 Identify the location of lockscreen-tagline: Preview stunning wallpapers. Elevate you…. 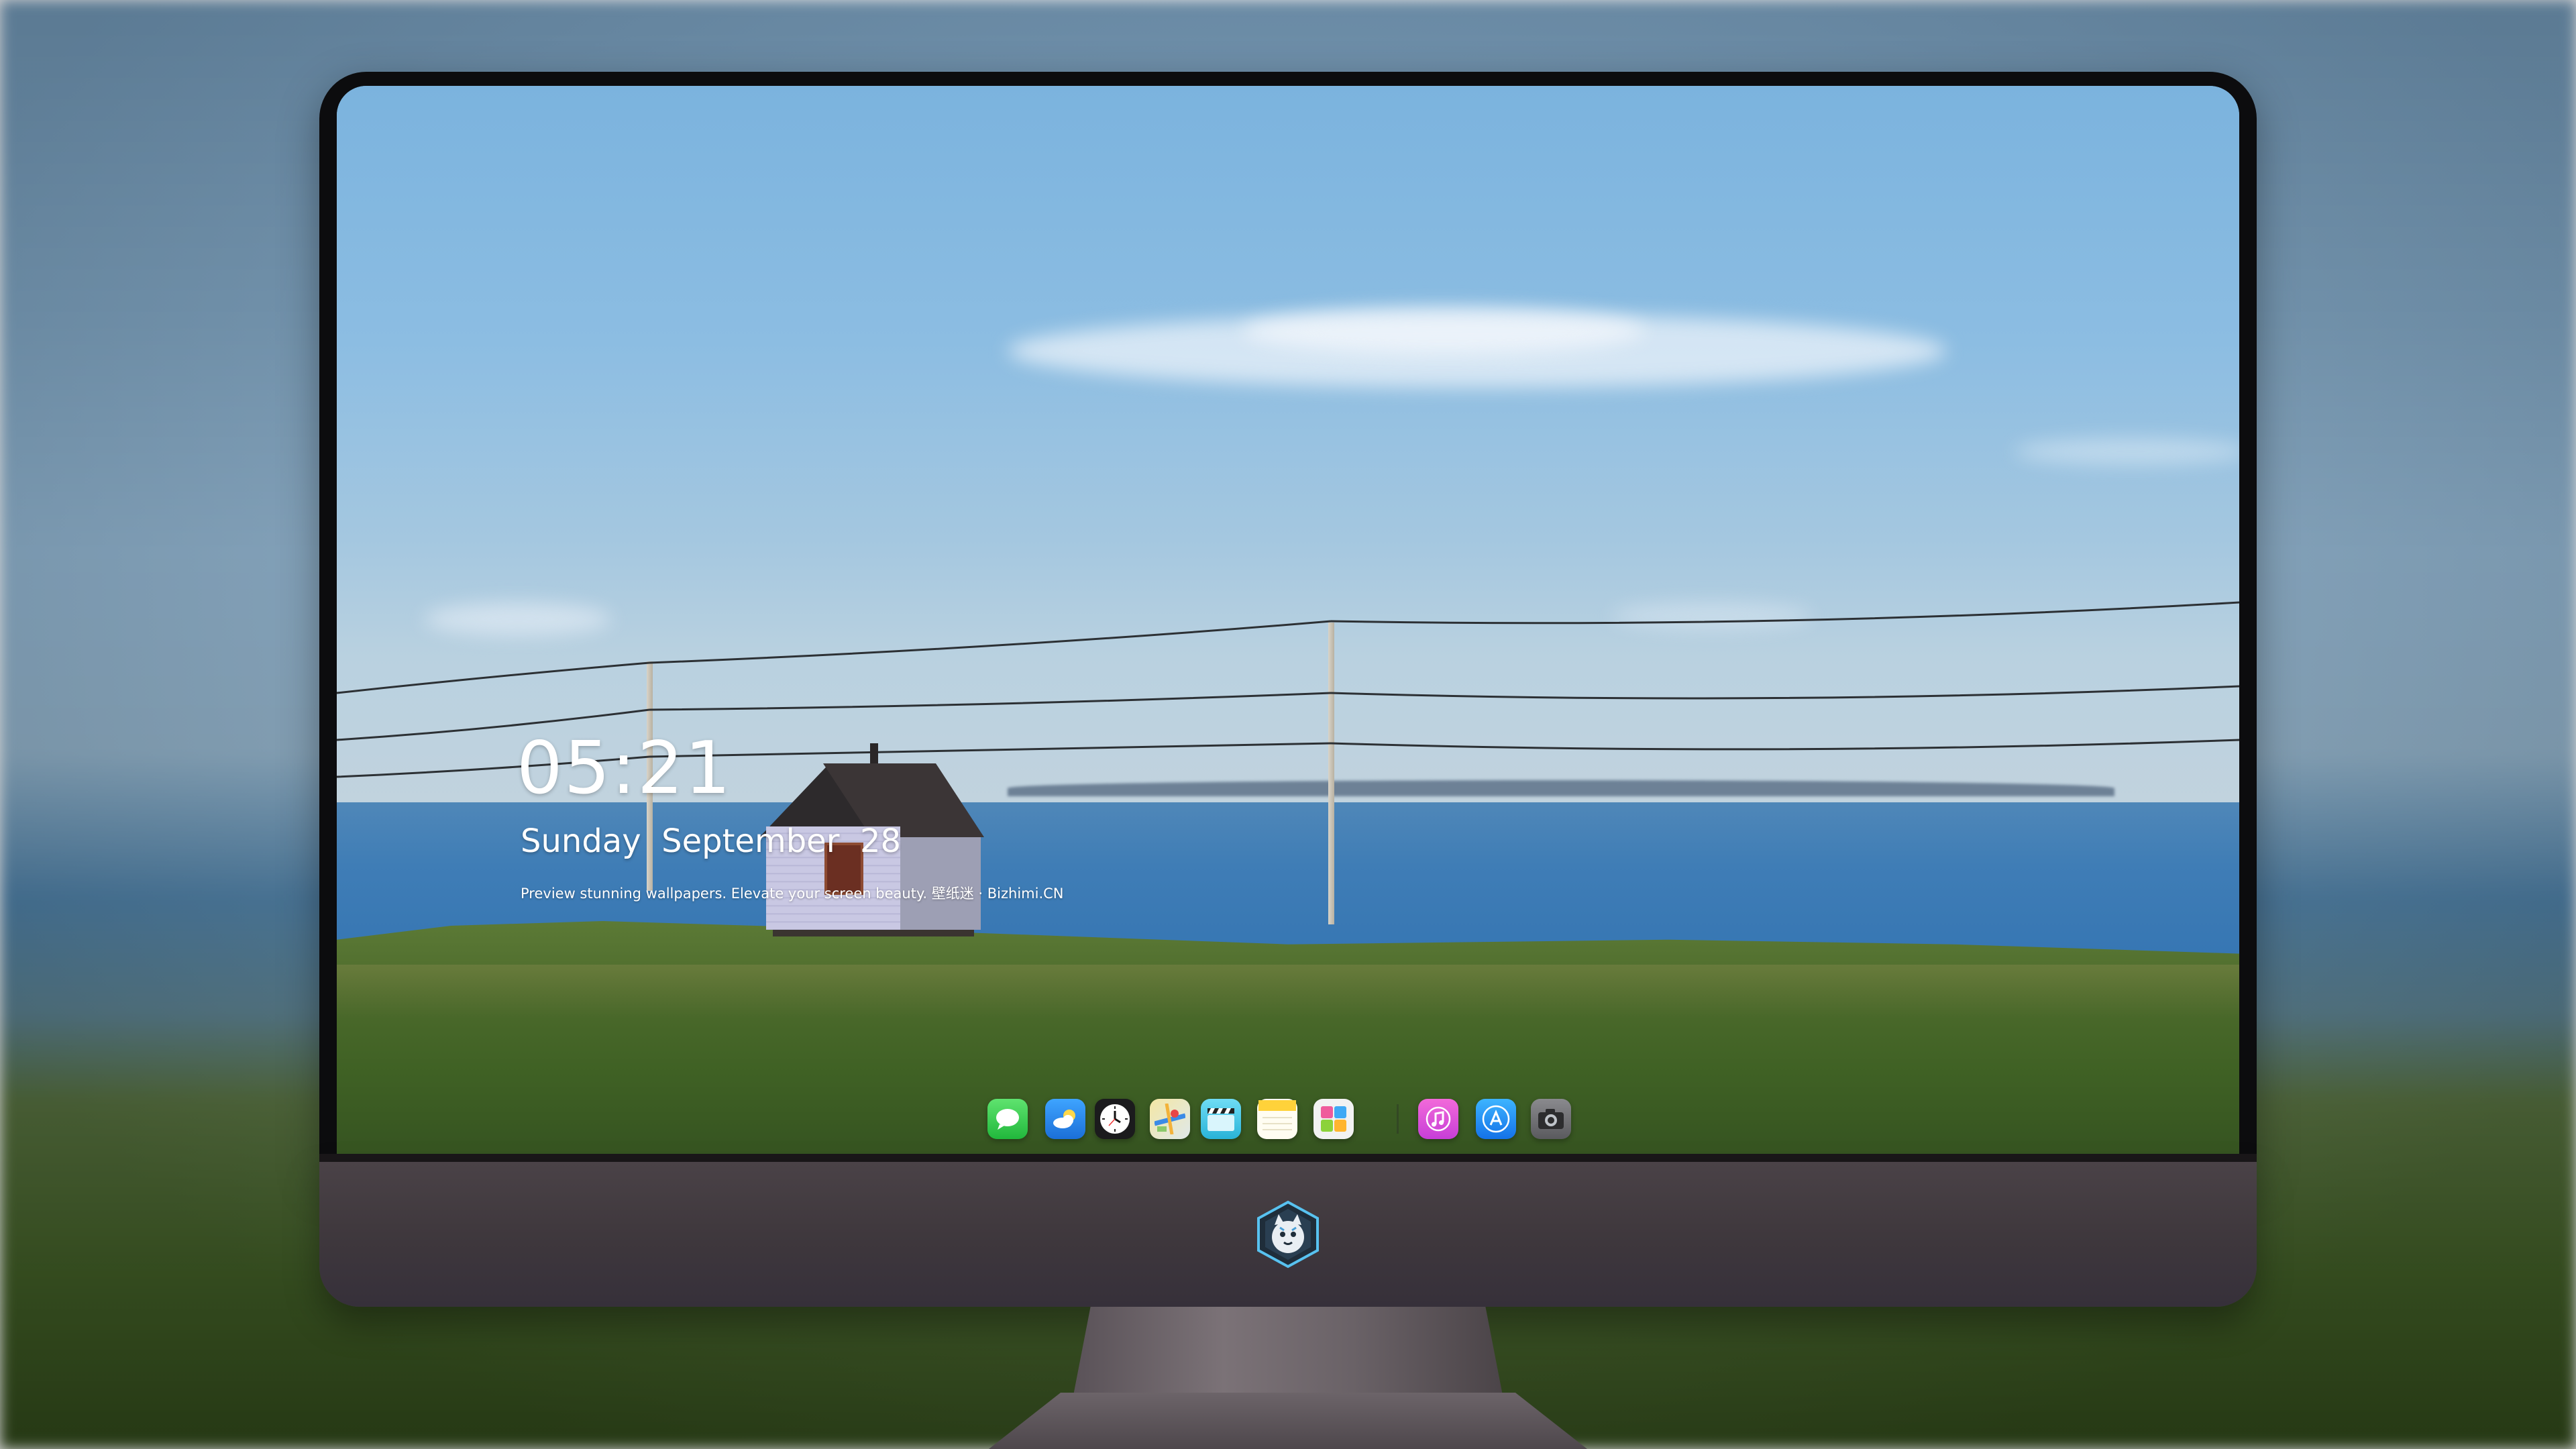
(792, 893).